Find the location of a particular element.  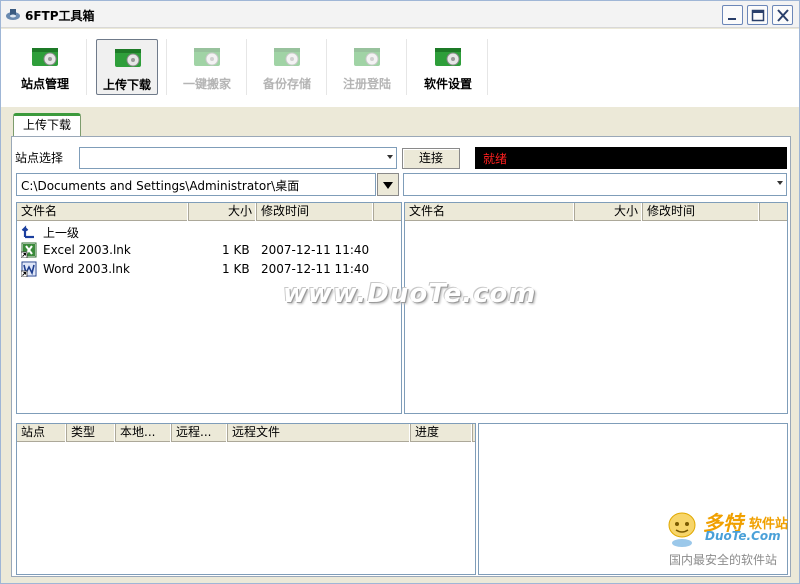

toolbar-upload-download-button: 上传下载 is located at coordinates (127, 67).